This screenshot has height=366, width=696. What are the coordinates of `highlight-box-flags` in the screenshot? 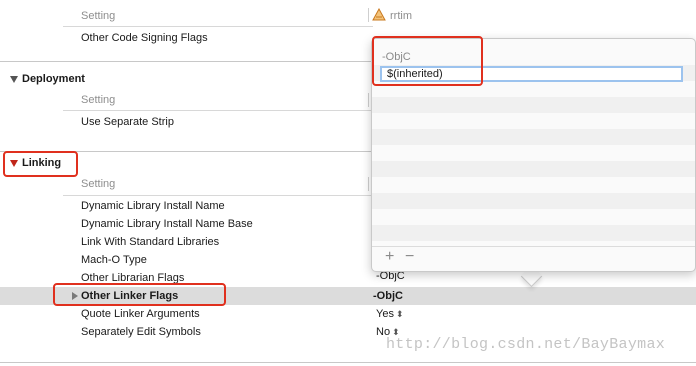 It's located at (427, 61).